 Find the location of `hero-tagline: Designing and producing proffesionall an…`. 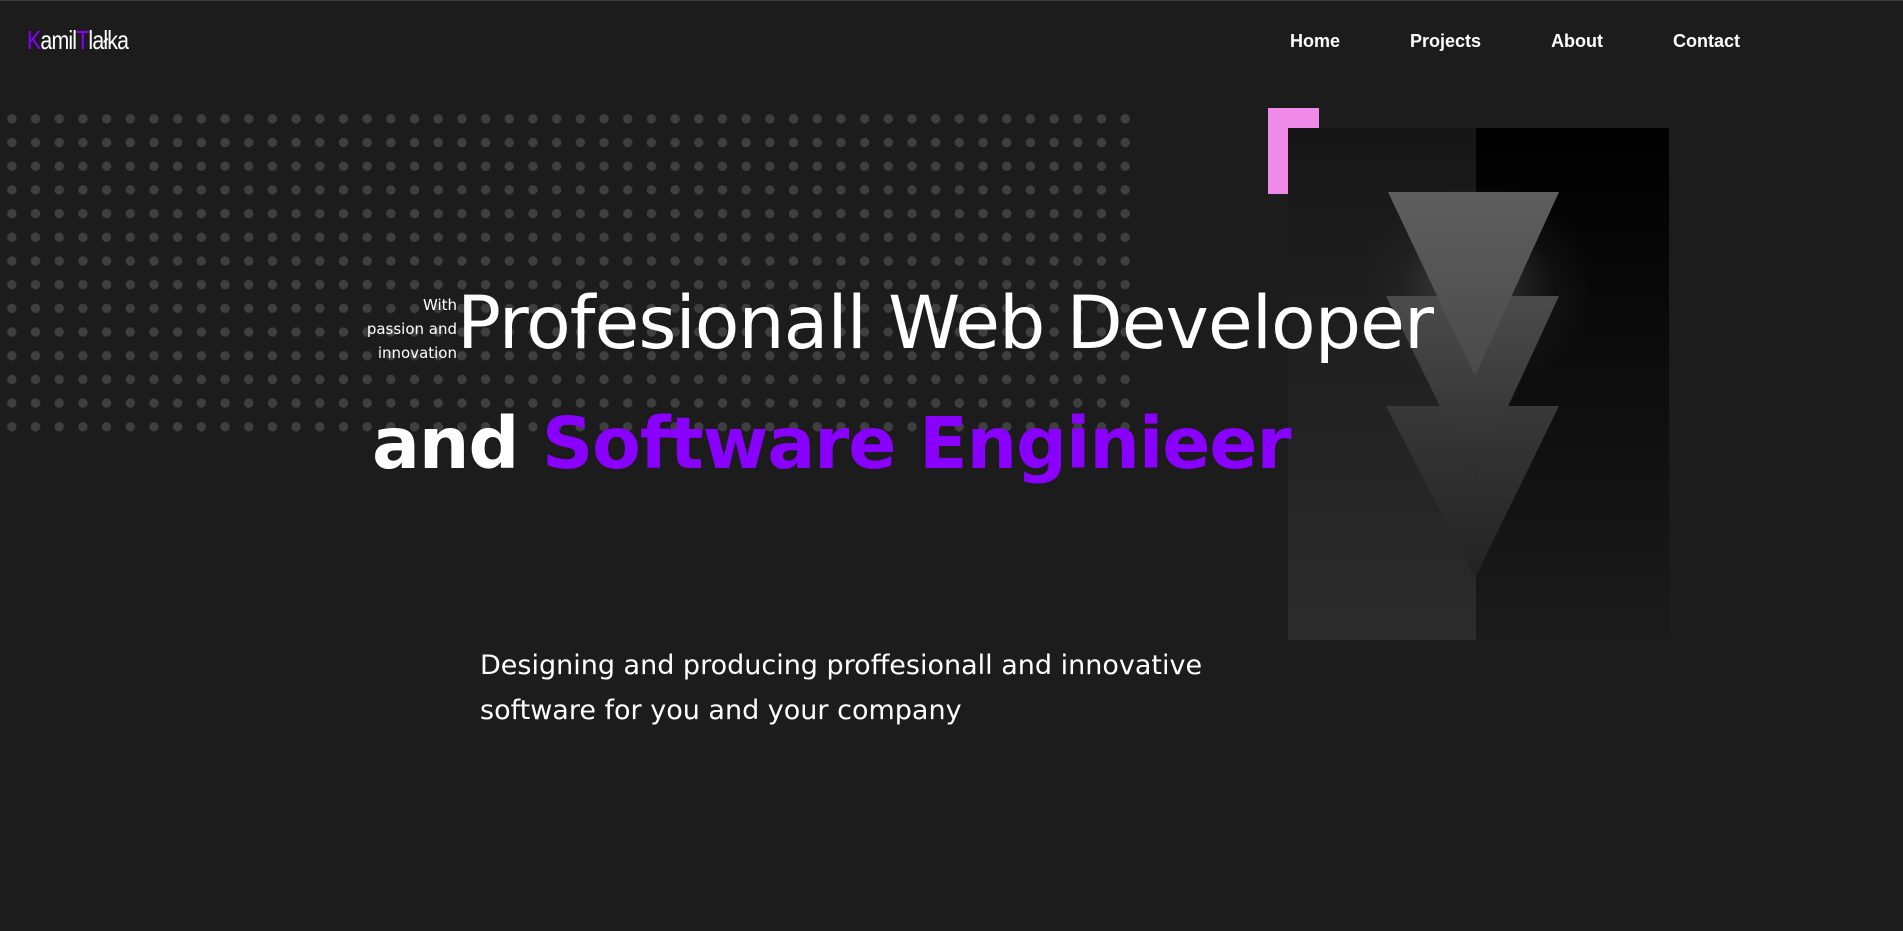

hero-tagline: Designing and producing proffesionall an… is located at coordinates (860, 688).